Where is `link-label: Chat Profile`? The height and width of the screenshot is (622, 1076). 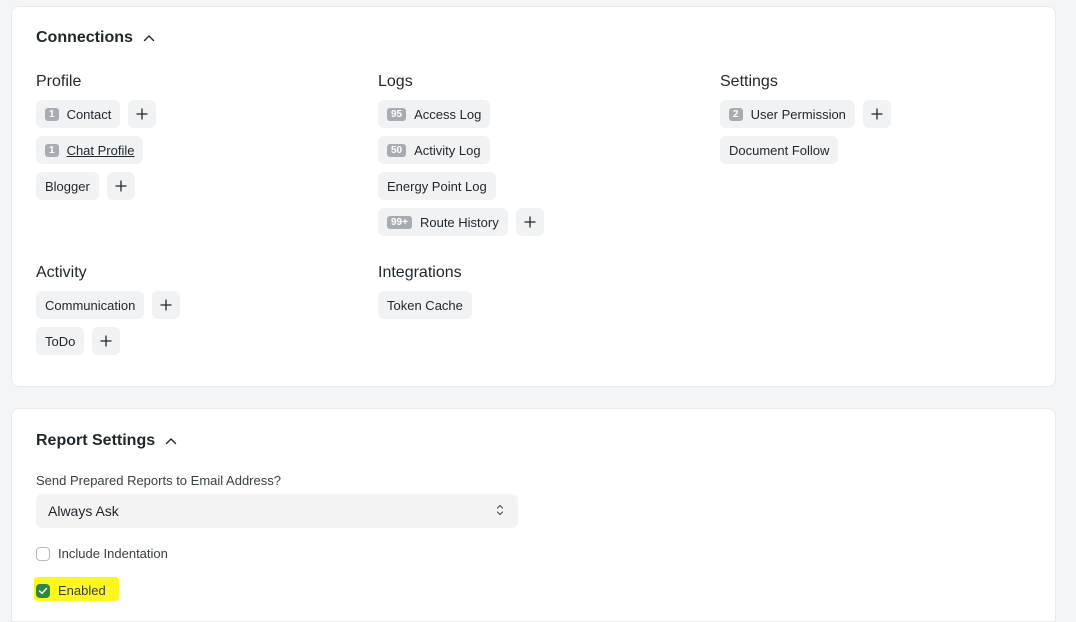
link-label: Chat Profile is located at coordinates (100, 150).